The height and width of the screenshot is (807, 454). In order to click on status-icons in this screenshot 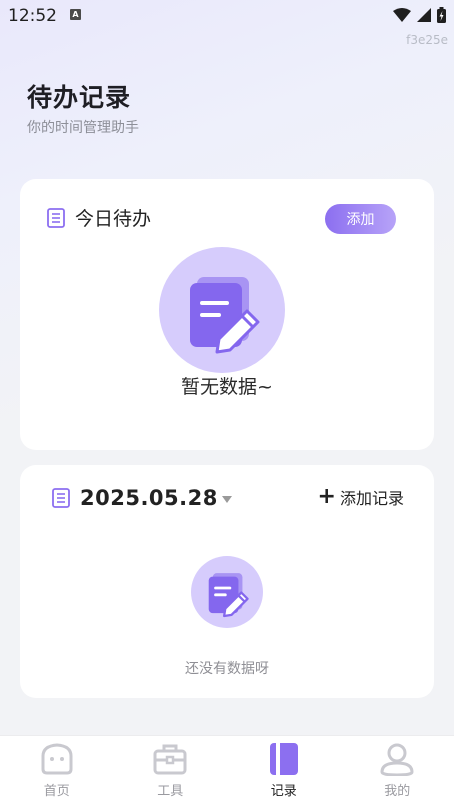, I will do `click(419, 15)`.